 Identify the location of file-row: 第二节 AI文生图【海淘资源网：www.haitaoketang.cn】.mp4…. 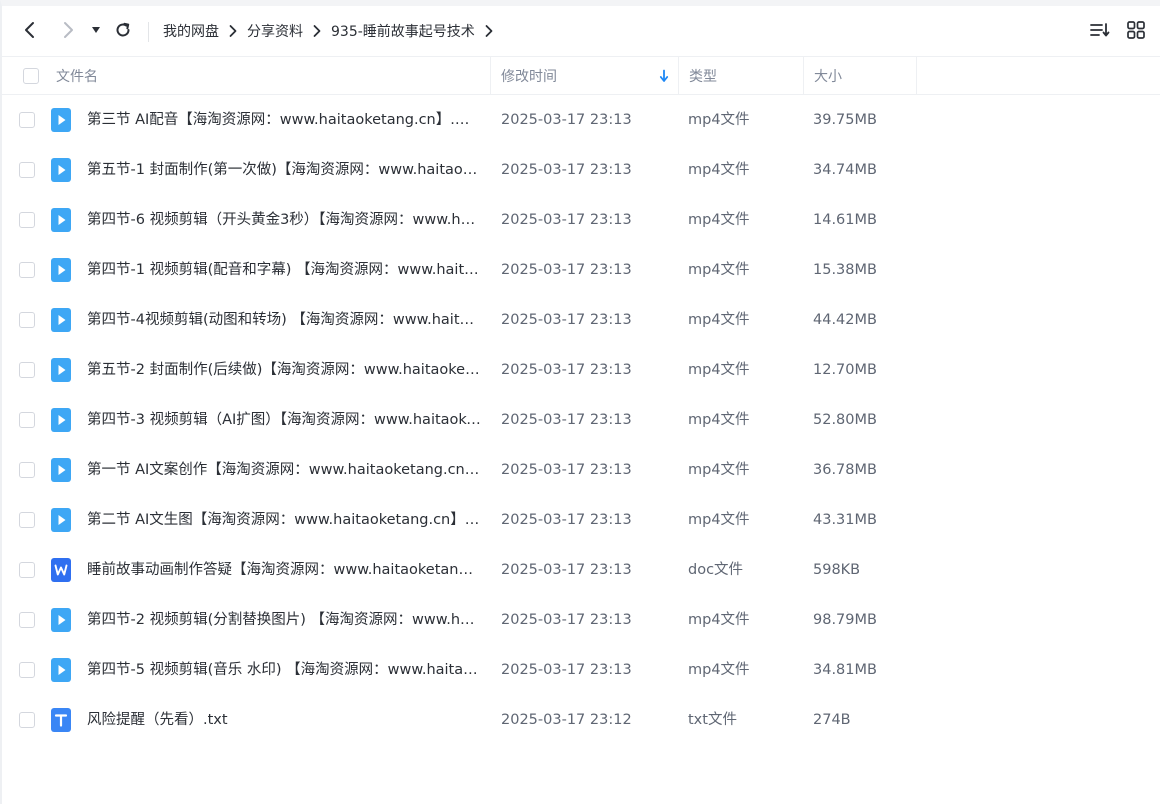
(580, 520).